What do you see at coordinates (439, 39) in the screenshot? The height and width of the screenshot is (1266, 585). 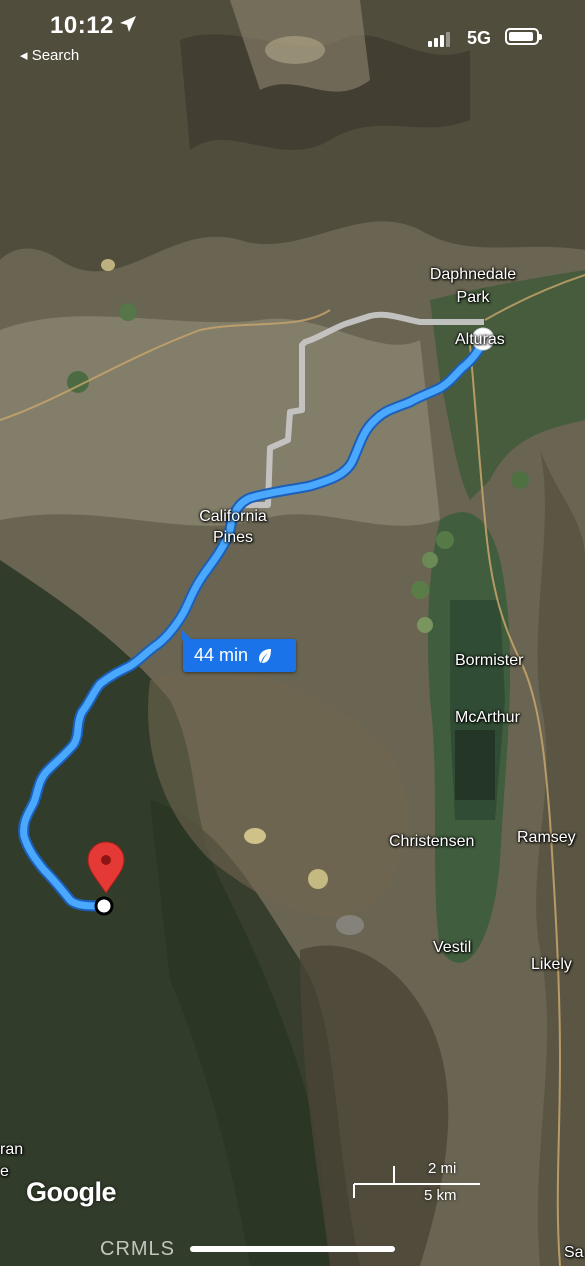 I see `signal-strength-icon` at bounding box center [439, 39].